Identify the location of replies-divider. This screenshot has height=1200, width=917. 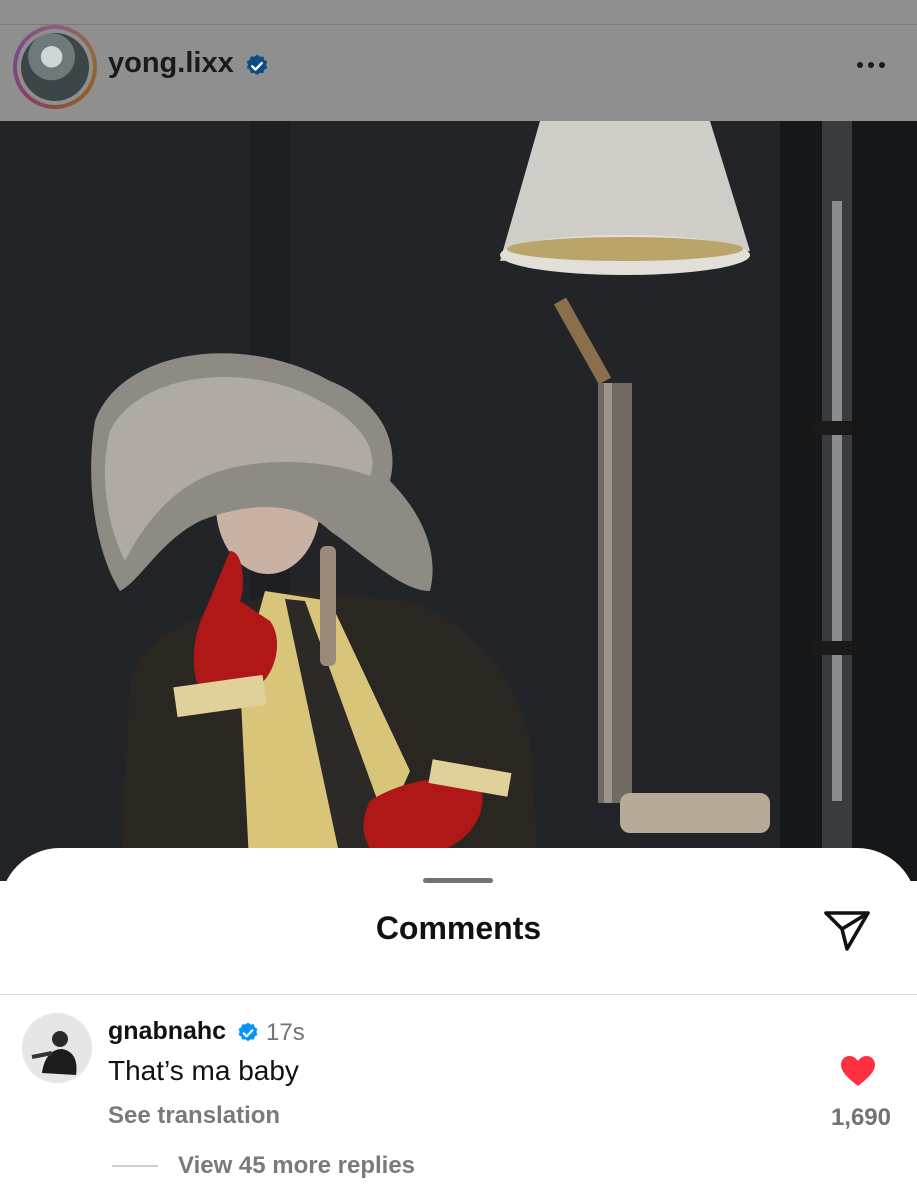
(135, 1166).